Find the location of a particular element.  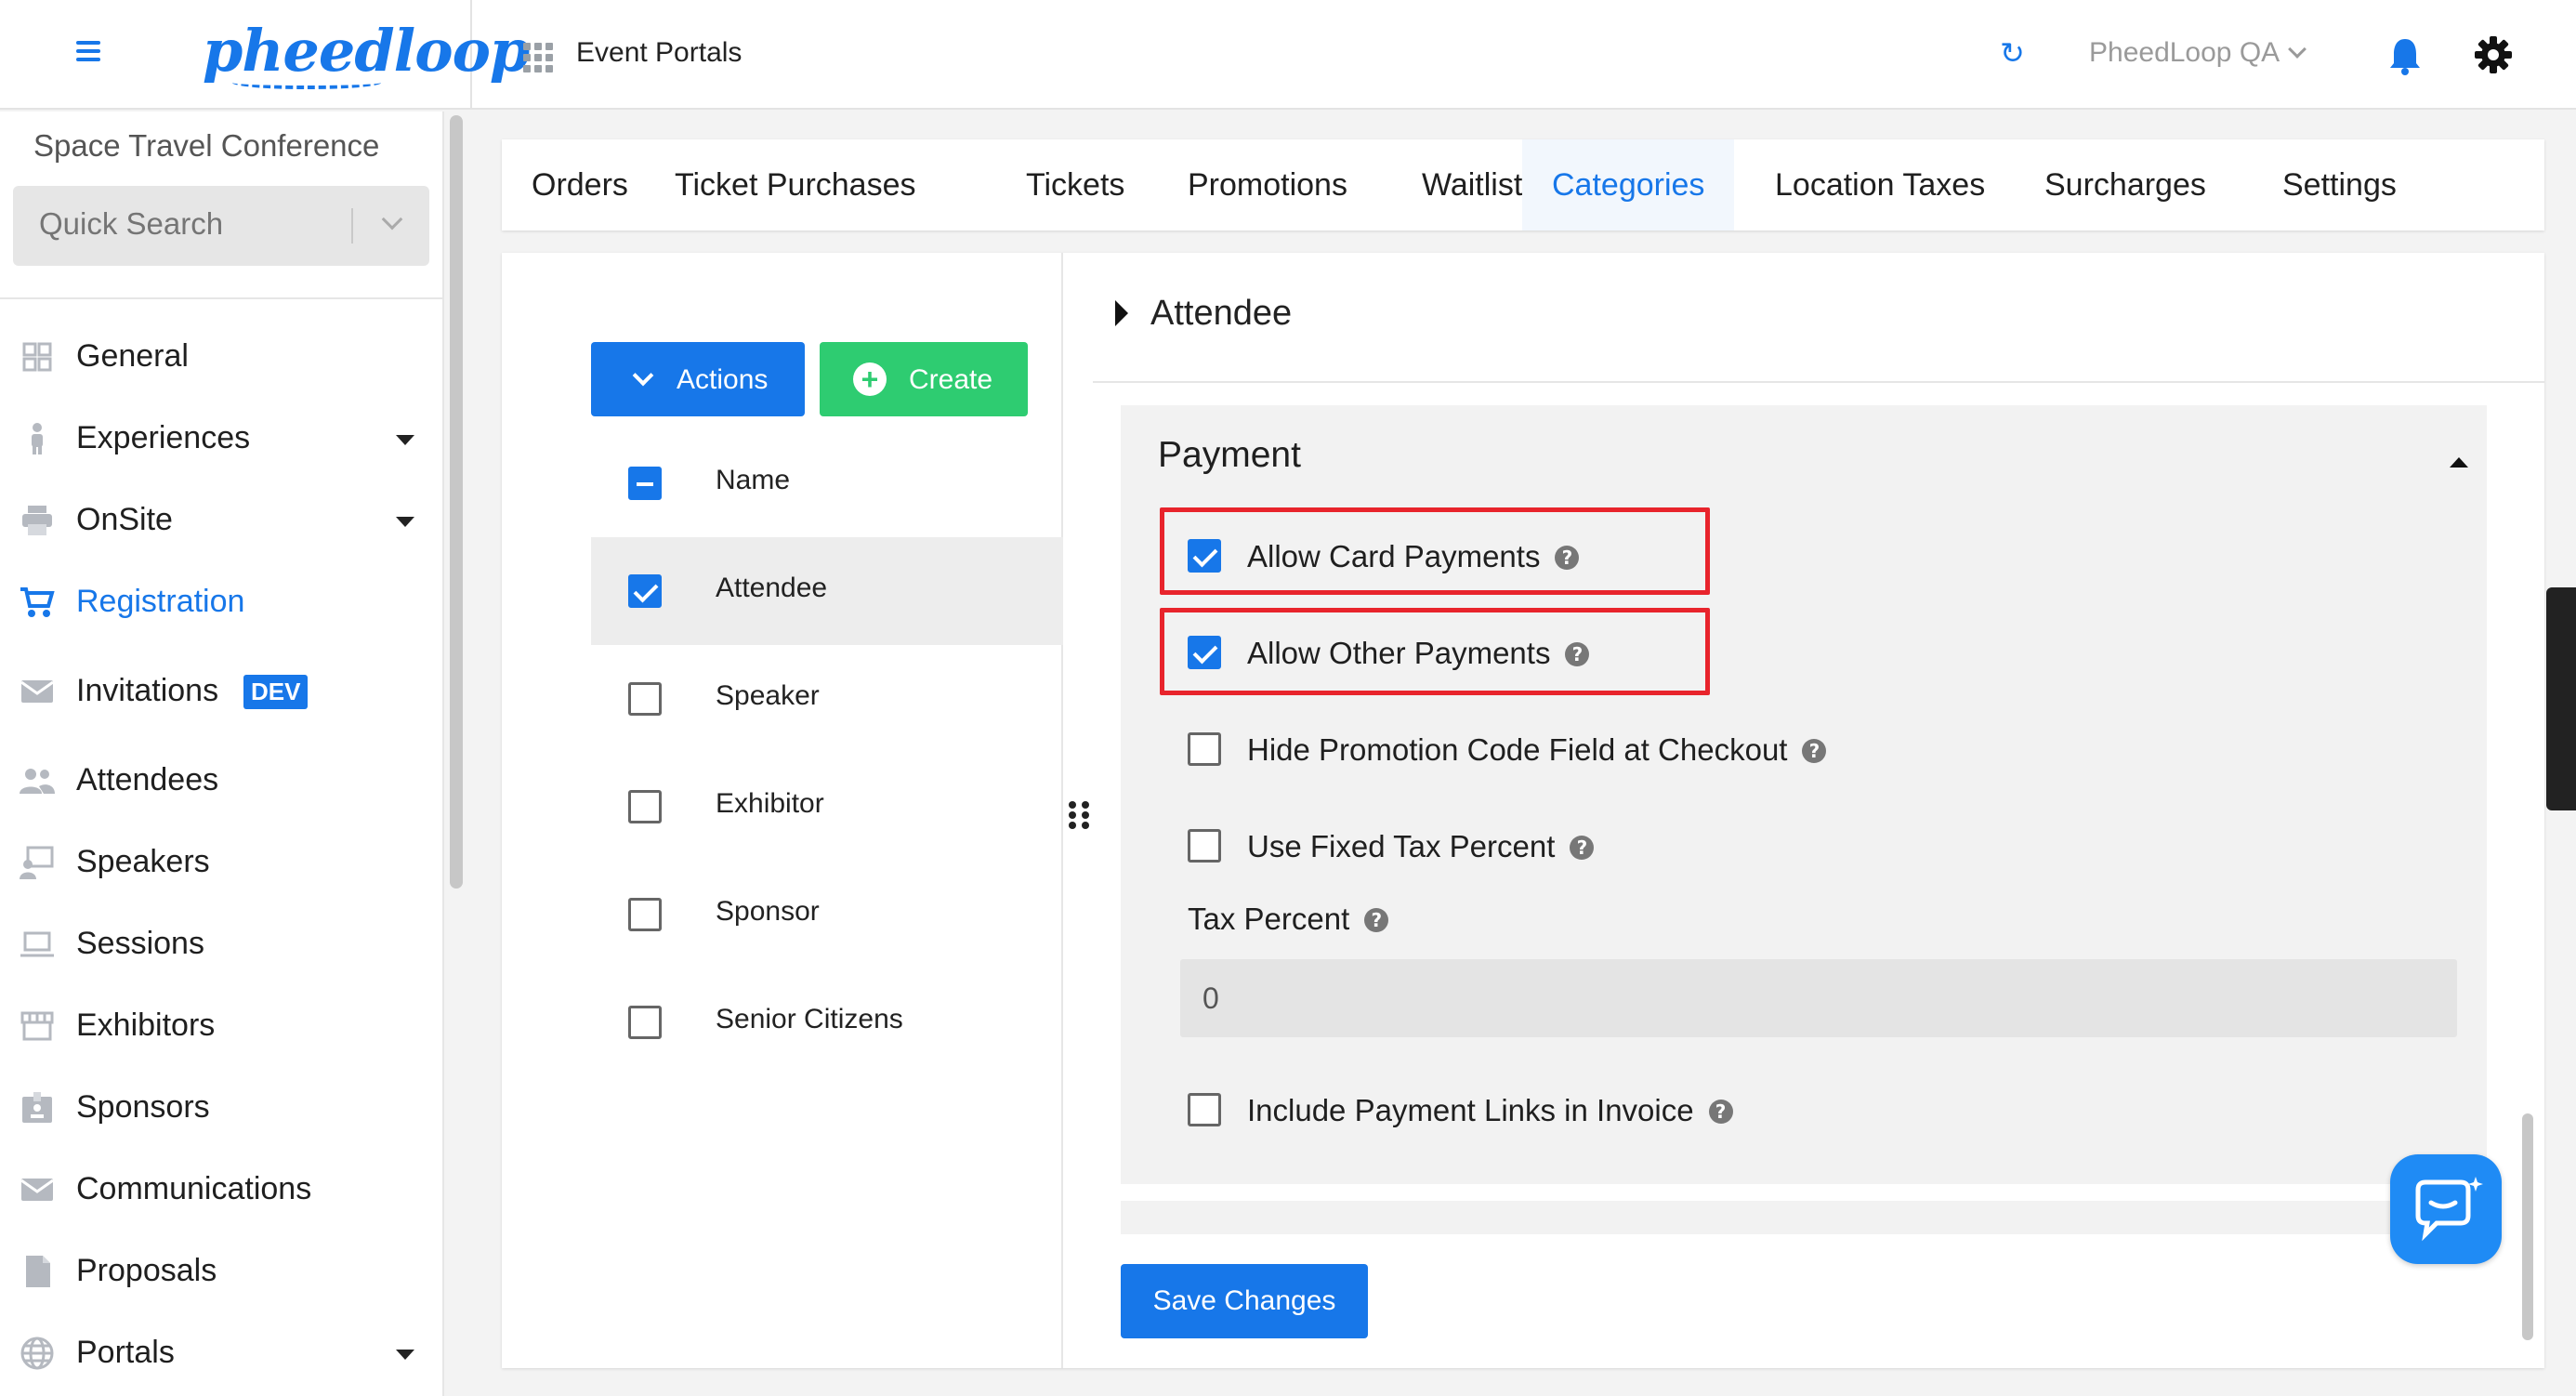

category-row-exhibitor: Exhibitor is located at coordinates (827, 807).